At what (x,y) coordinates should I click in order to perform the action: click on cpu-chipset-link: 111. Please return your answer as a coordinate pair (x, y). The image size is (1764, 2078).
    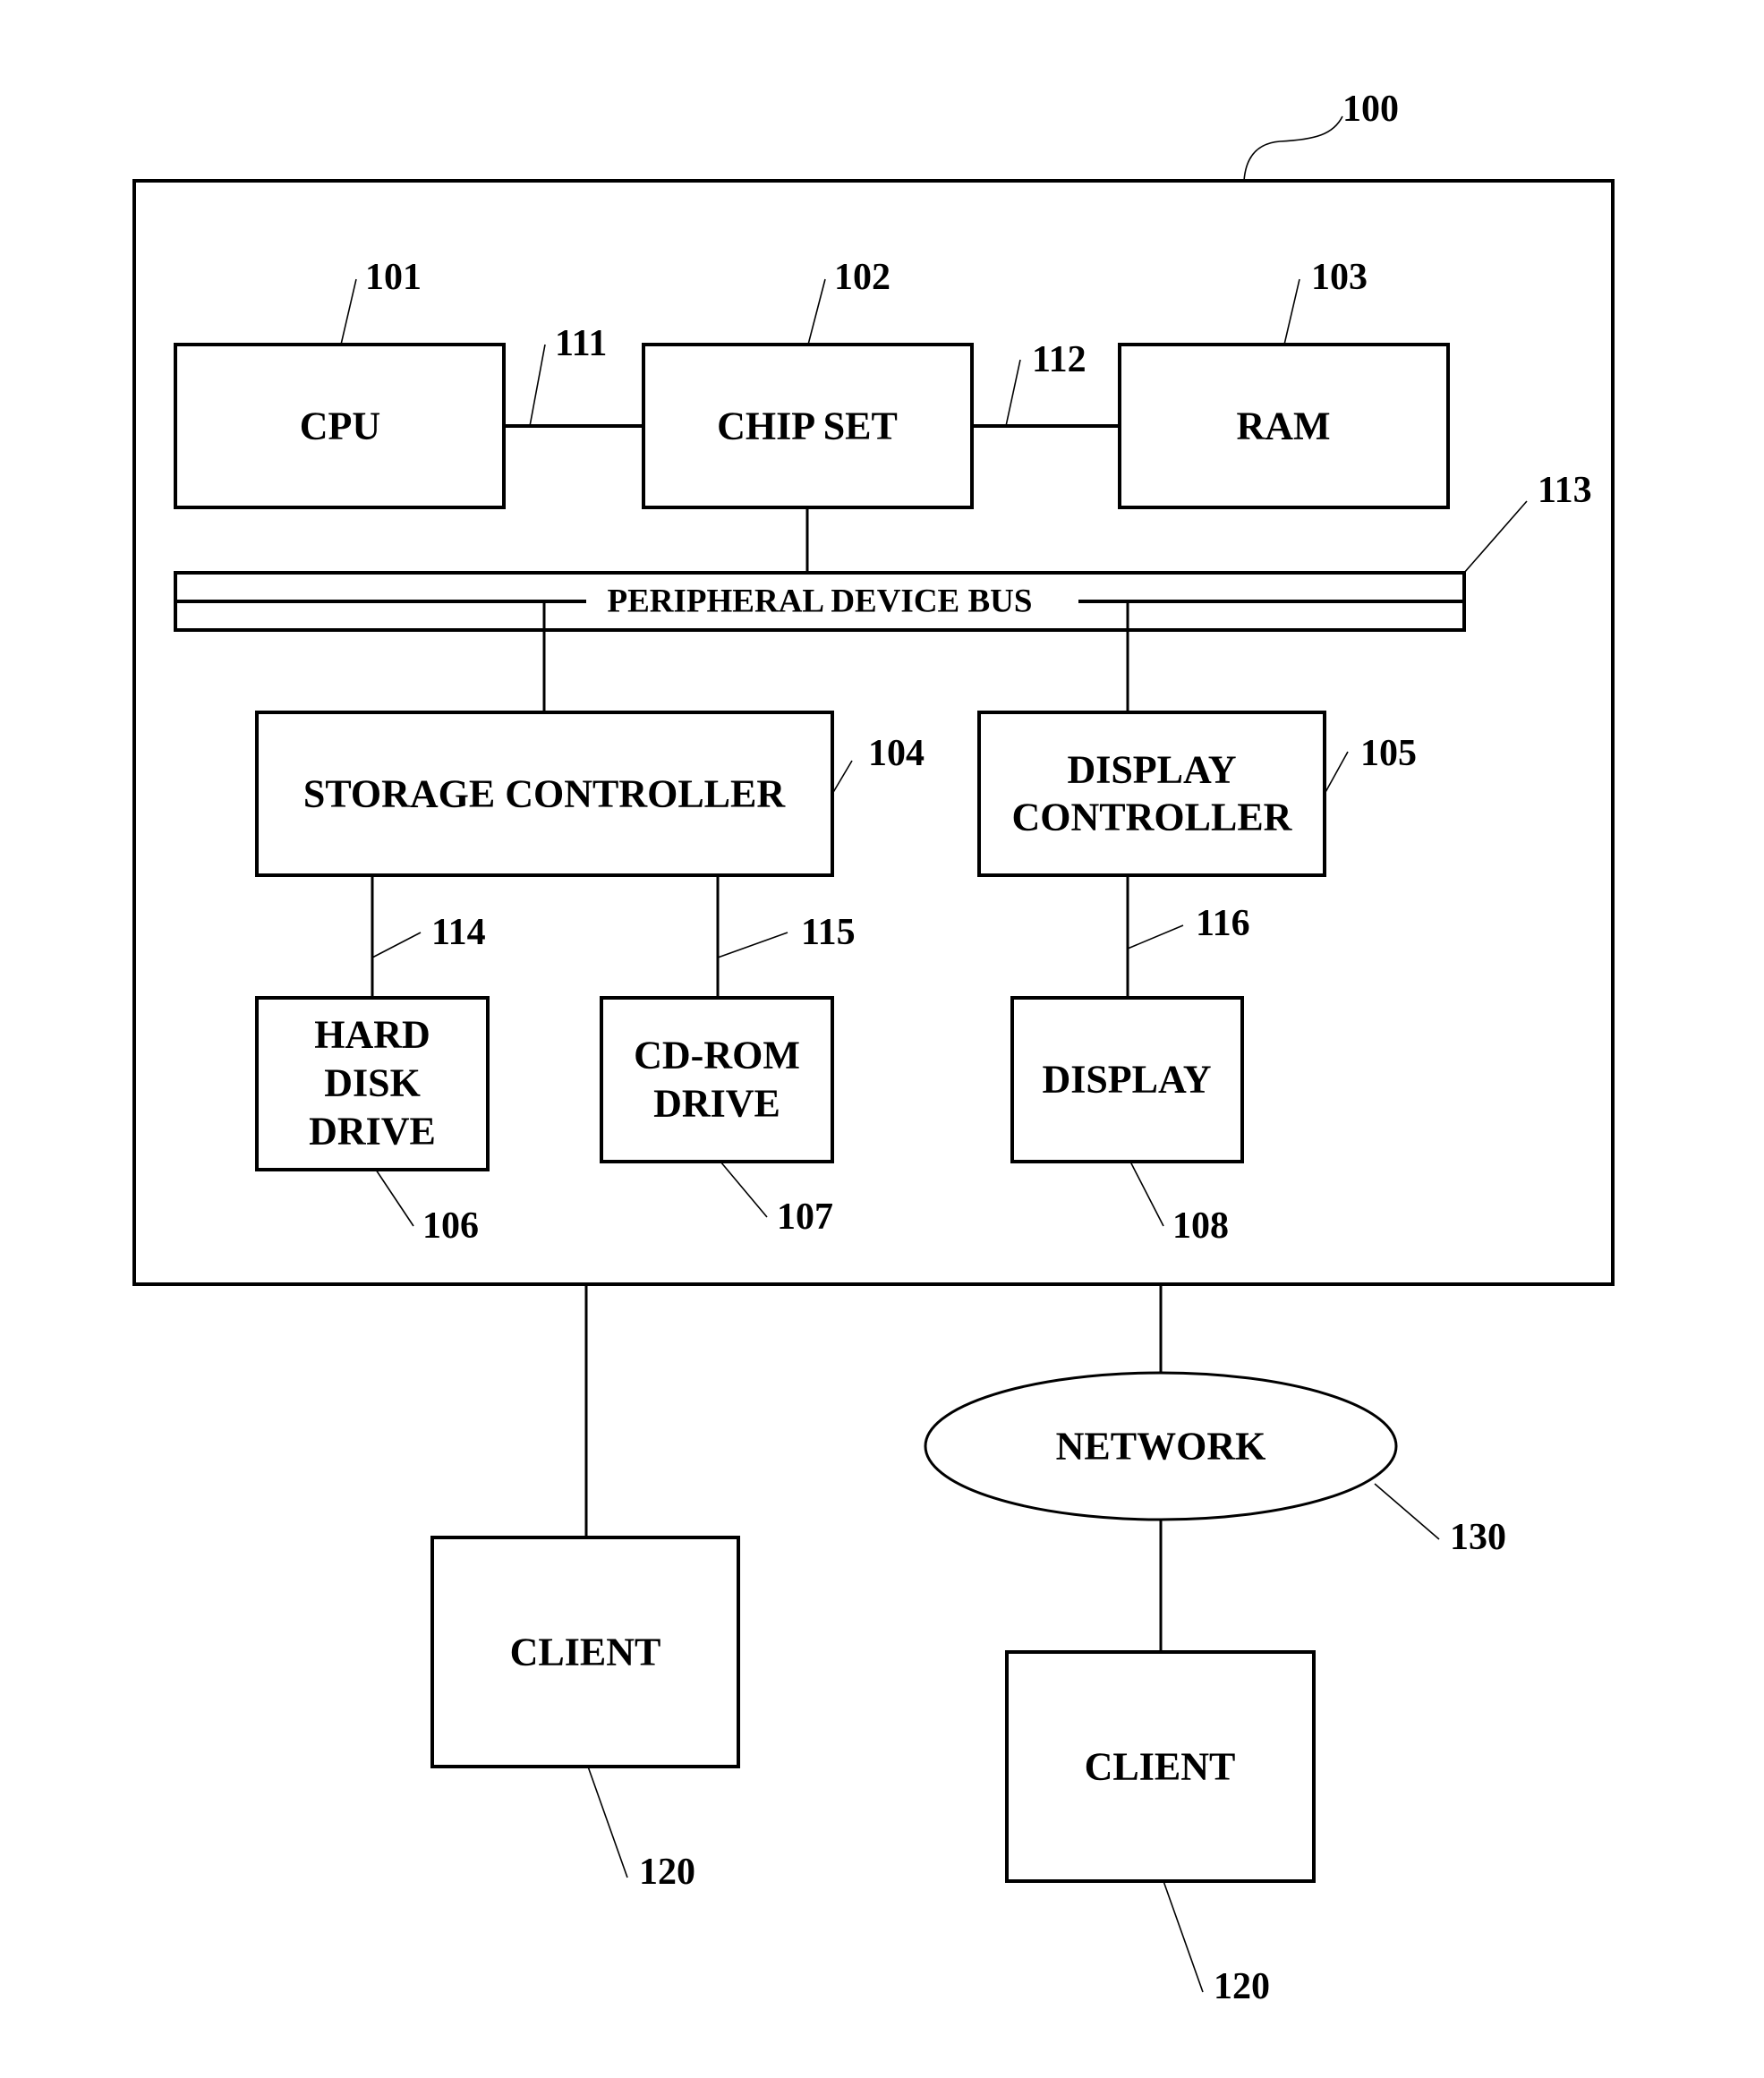
    Looking at the image, I should click on (573, 375).